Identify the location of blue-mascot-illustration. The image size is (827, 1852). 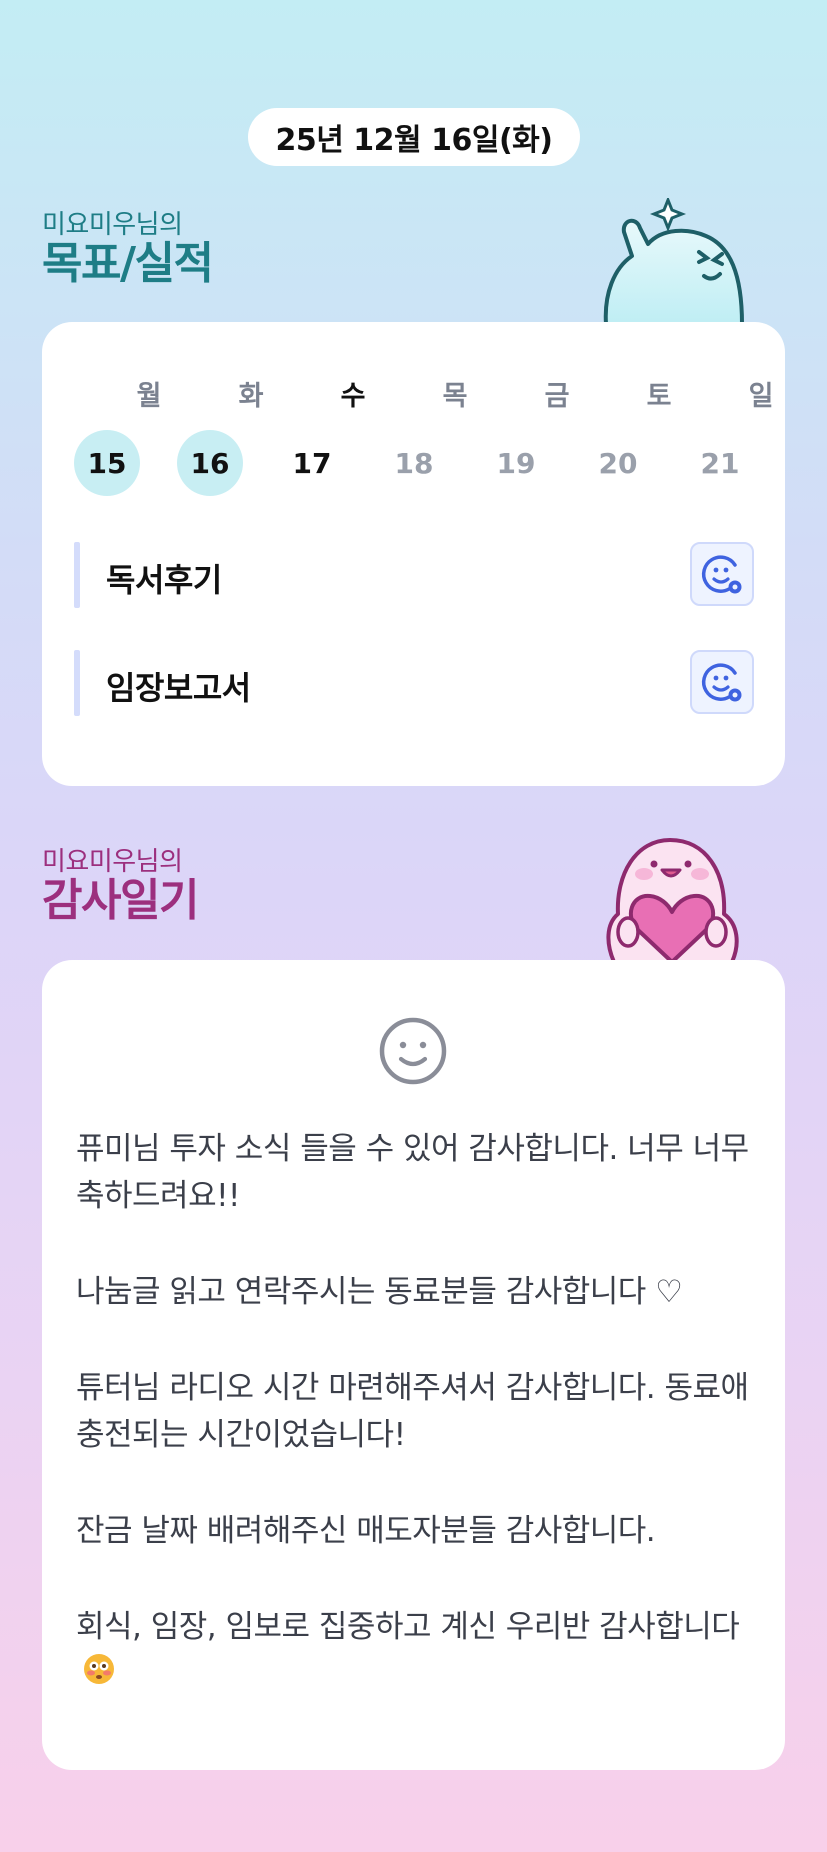
(673, 261).